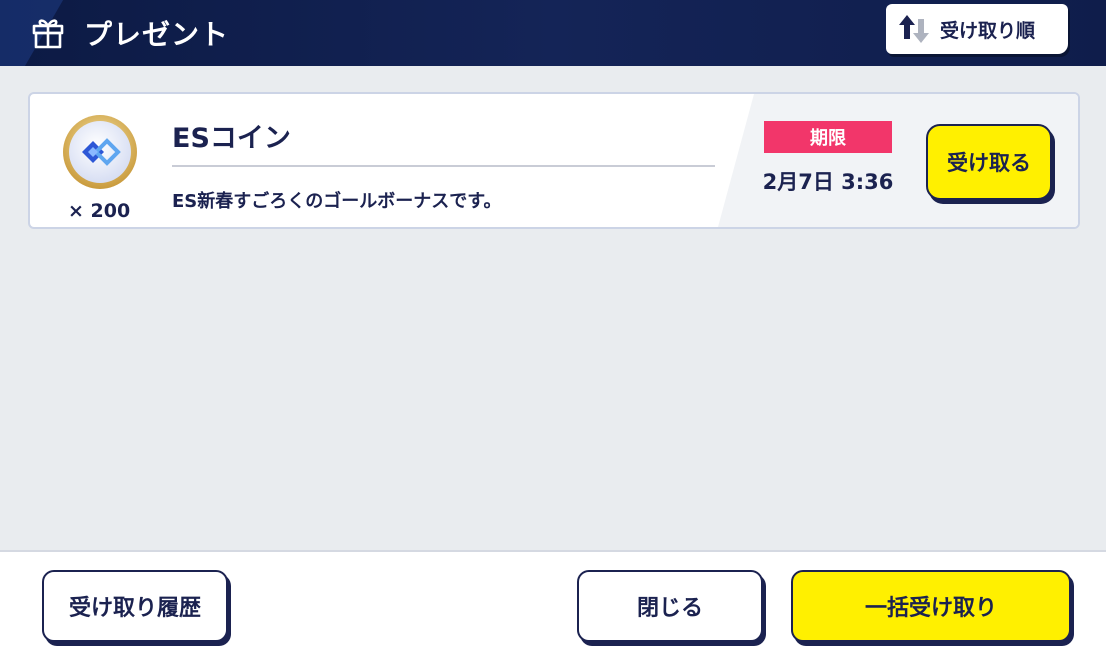  I want to click on present-description: ES新春すごろくのゴールボーナスです。, so click(337, 201).